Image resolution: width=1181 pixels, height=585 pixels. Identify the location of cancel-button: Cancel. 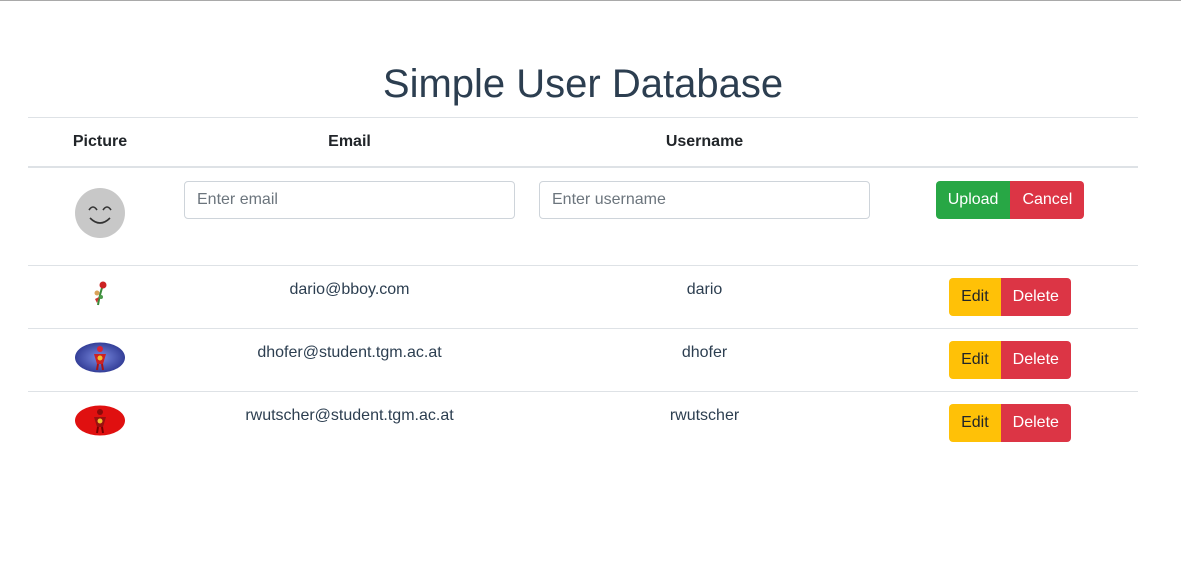
(1047, 200).